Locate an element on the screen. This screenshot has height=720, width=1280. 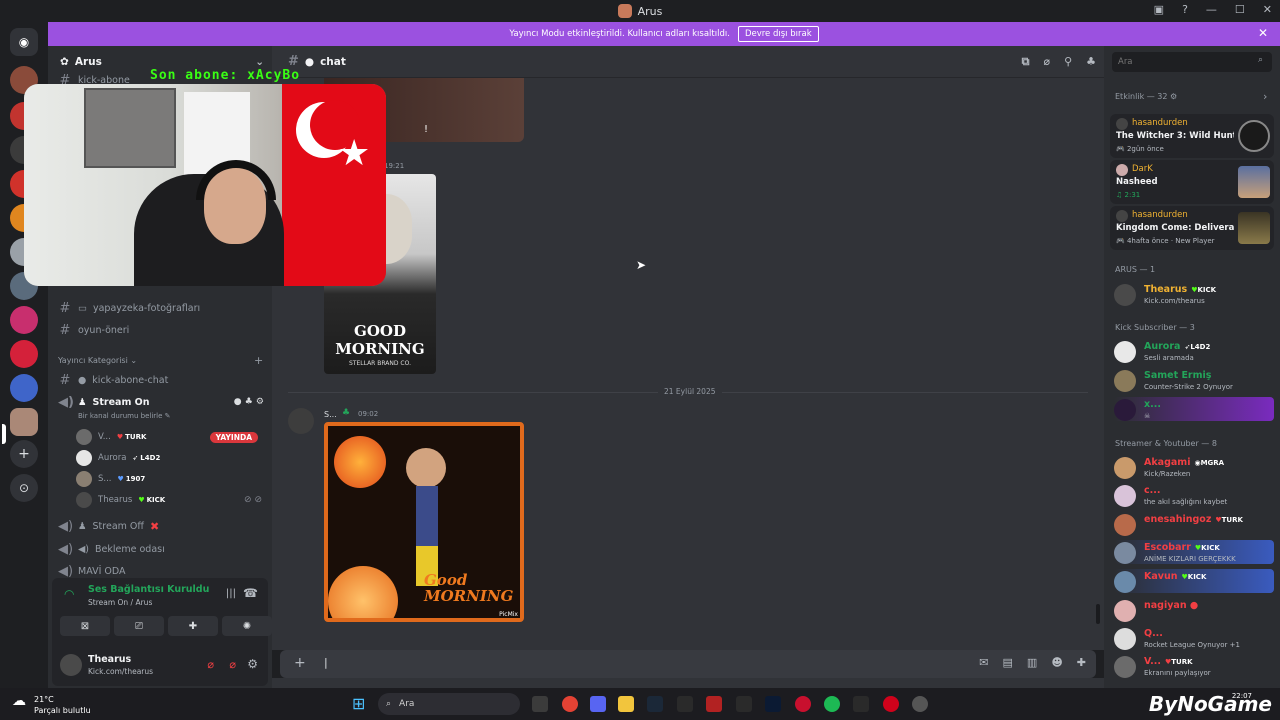
people-icon: ♟ is located at coordinates (82, 402).